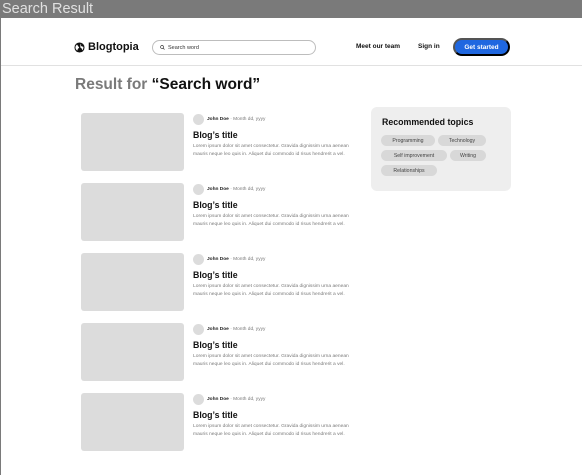 The width and height of the screenshot is (582, 475). What do you see at coordinates (113, 47) in the screenshot?
I see `brand-name: Blogtopia` at bounding box center [113, 47].